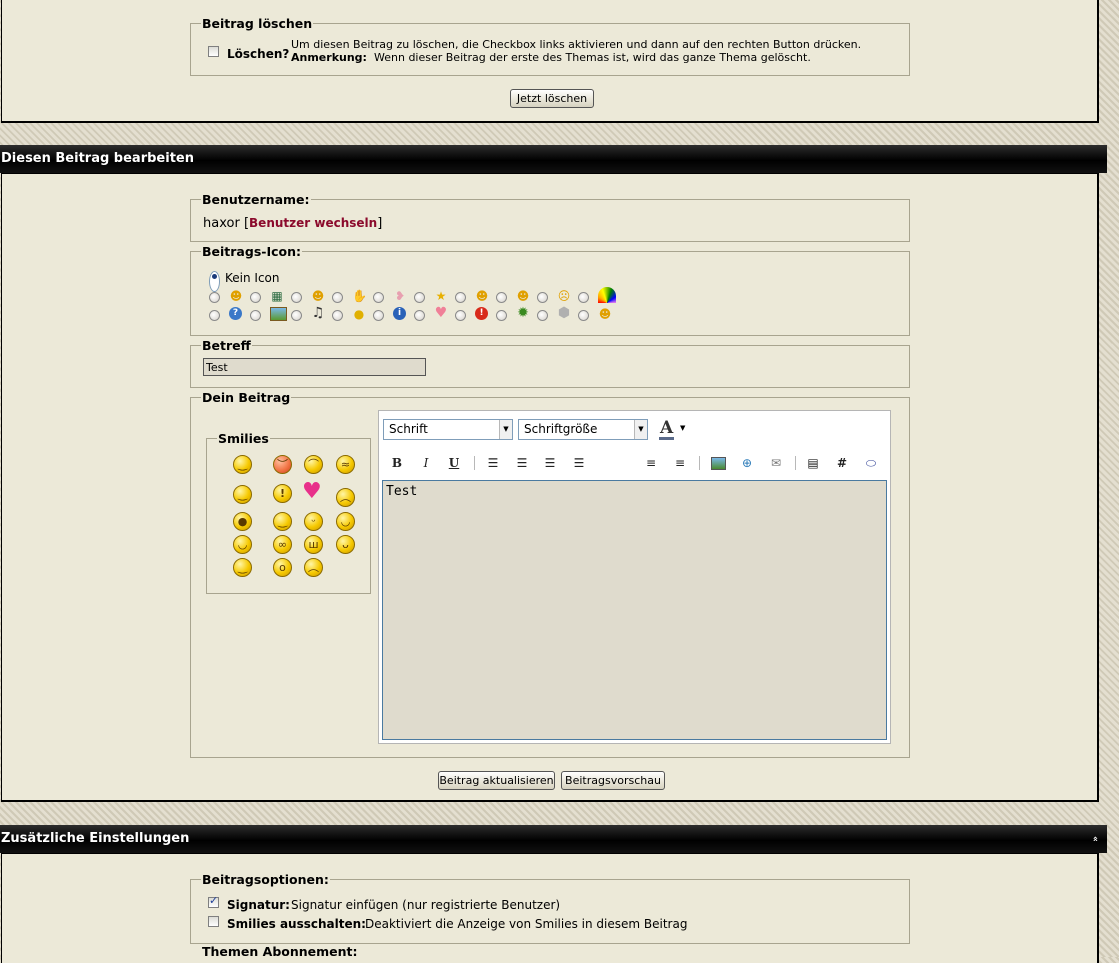  What do you see at coordinates (345, 497) in the screenshot?
I see `question-smiley-icon: ︵` at bounding box center [345, 497].